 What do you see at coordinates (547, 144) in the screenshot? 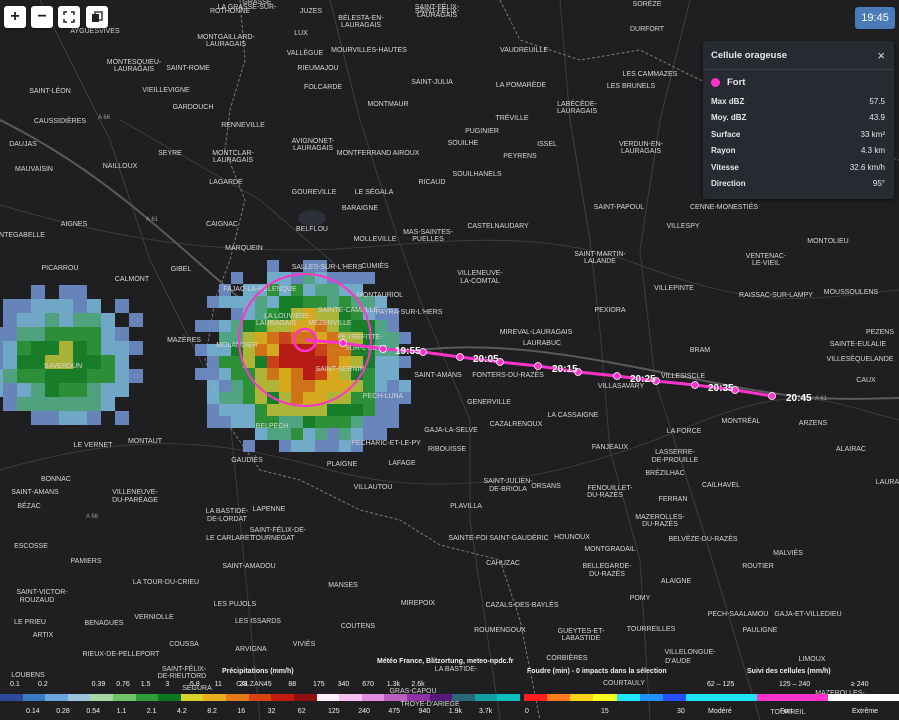
I see `place-label: ISSEL` at bounding box center [547, 144].